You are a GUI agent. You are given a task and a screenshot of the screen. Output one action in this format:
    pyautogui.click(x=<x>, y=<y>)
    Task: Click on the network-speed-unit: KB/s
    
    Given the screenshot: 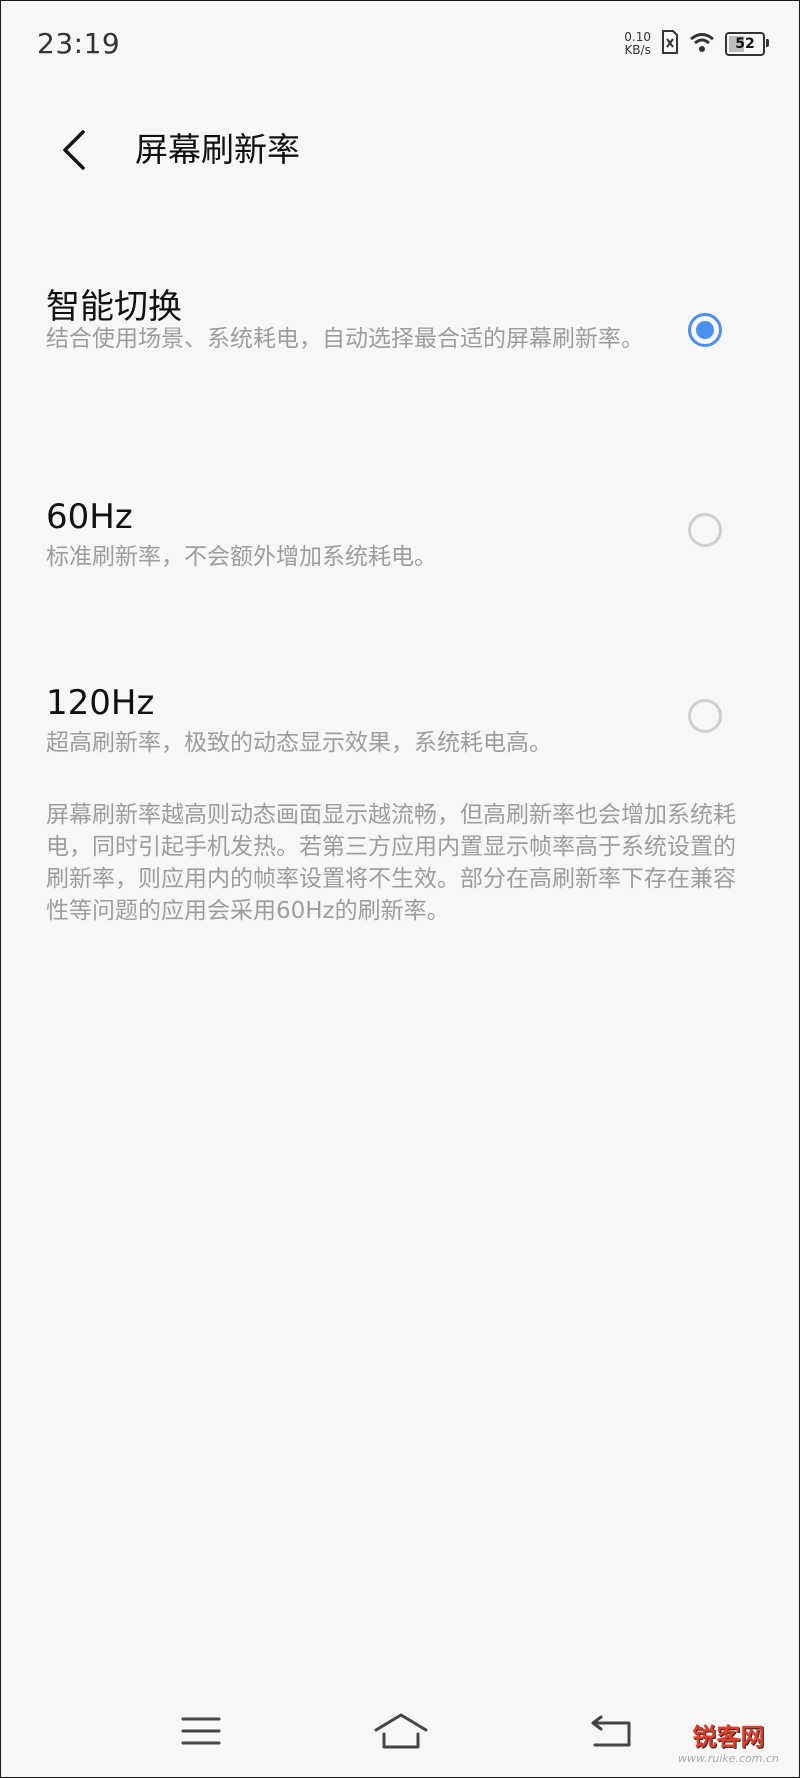 What is the action you would take?
    pyautogui.click(x=637, y=50)
    